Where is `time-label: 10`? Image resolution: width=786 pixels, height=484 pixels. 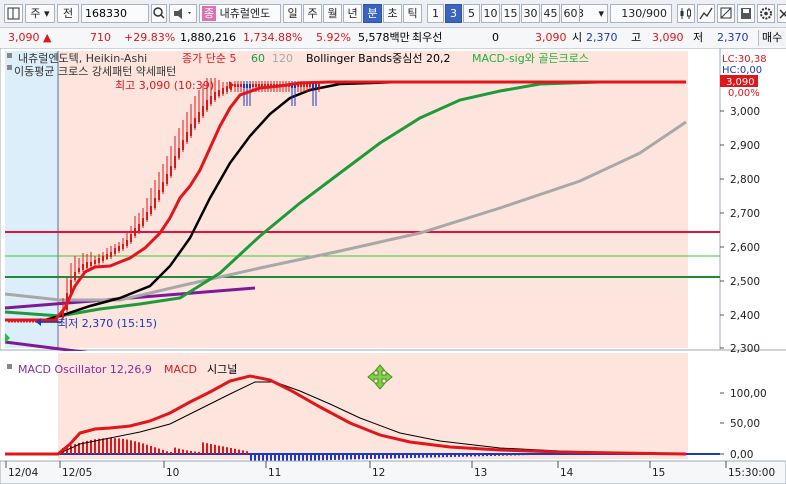
time-label: 10 is located at coordinates (172, 473).